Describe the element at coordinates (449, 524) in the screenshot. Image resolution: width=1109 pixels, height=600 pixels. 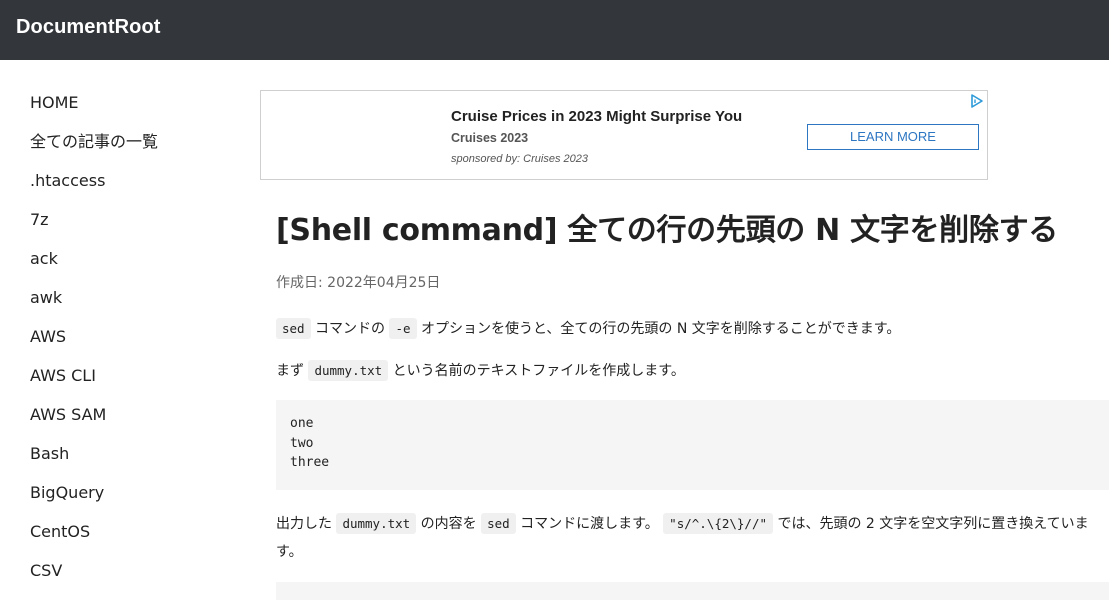
I see `paragraph-text: の内容を` at that location.